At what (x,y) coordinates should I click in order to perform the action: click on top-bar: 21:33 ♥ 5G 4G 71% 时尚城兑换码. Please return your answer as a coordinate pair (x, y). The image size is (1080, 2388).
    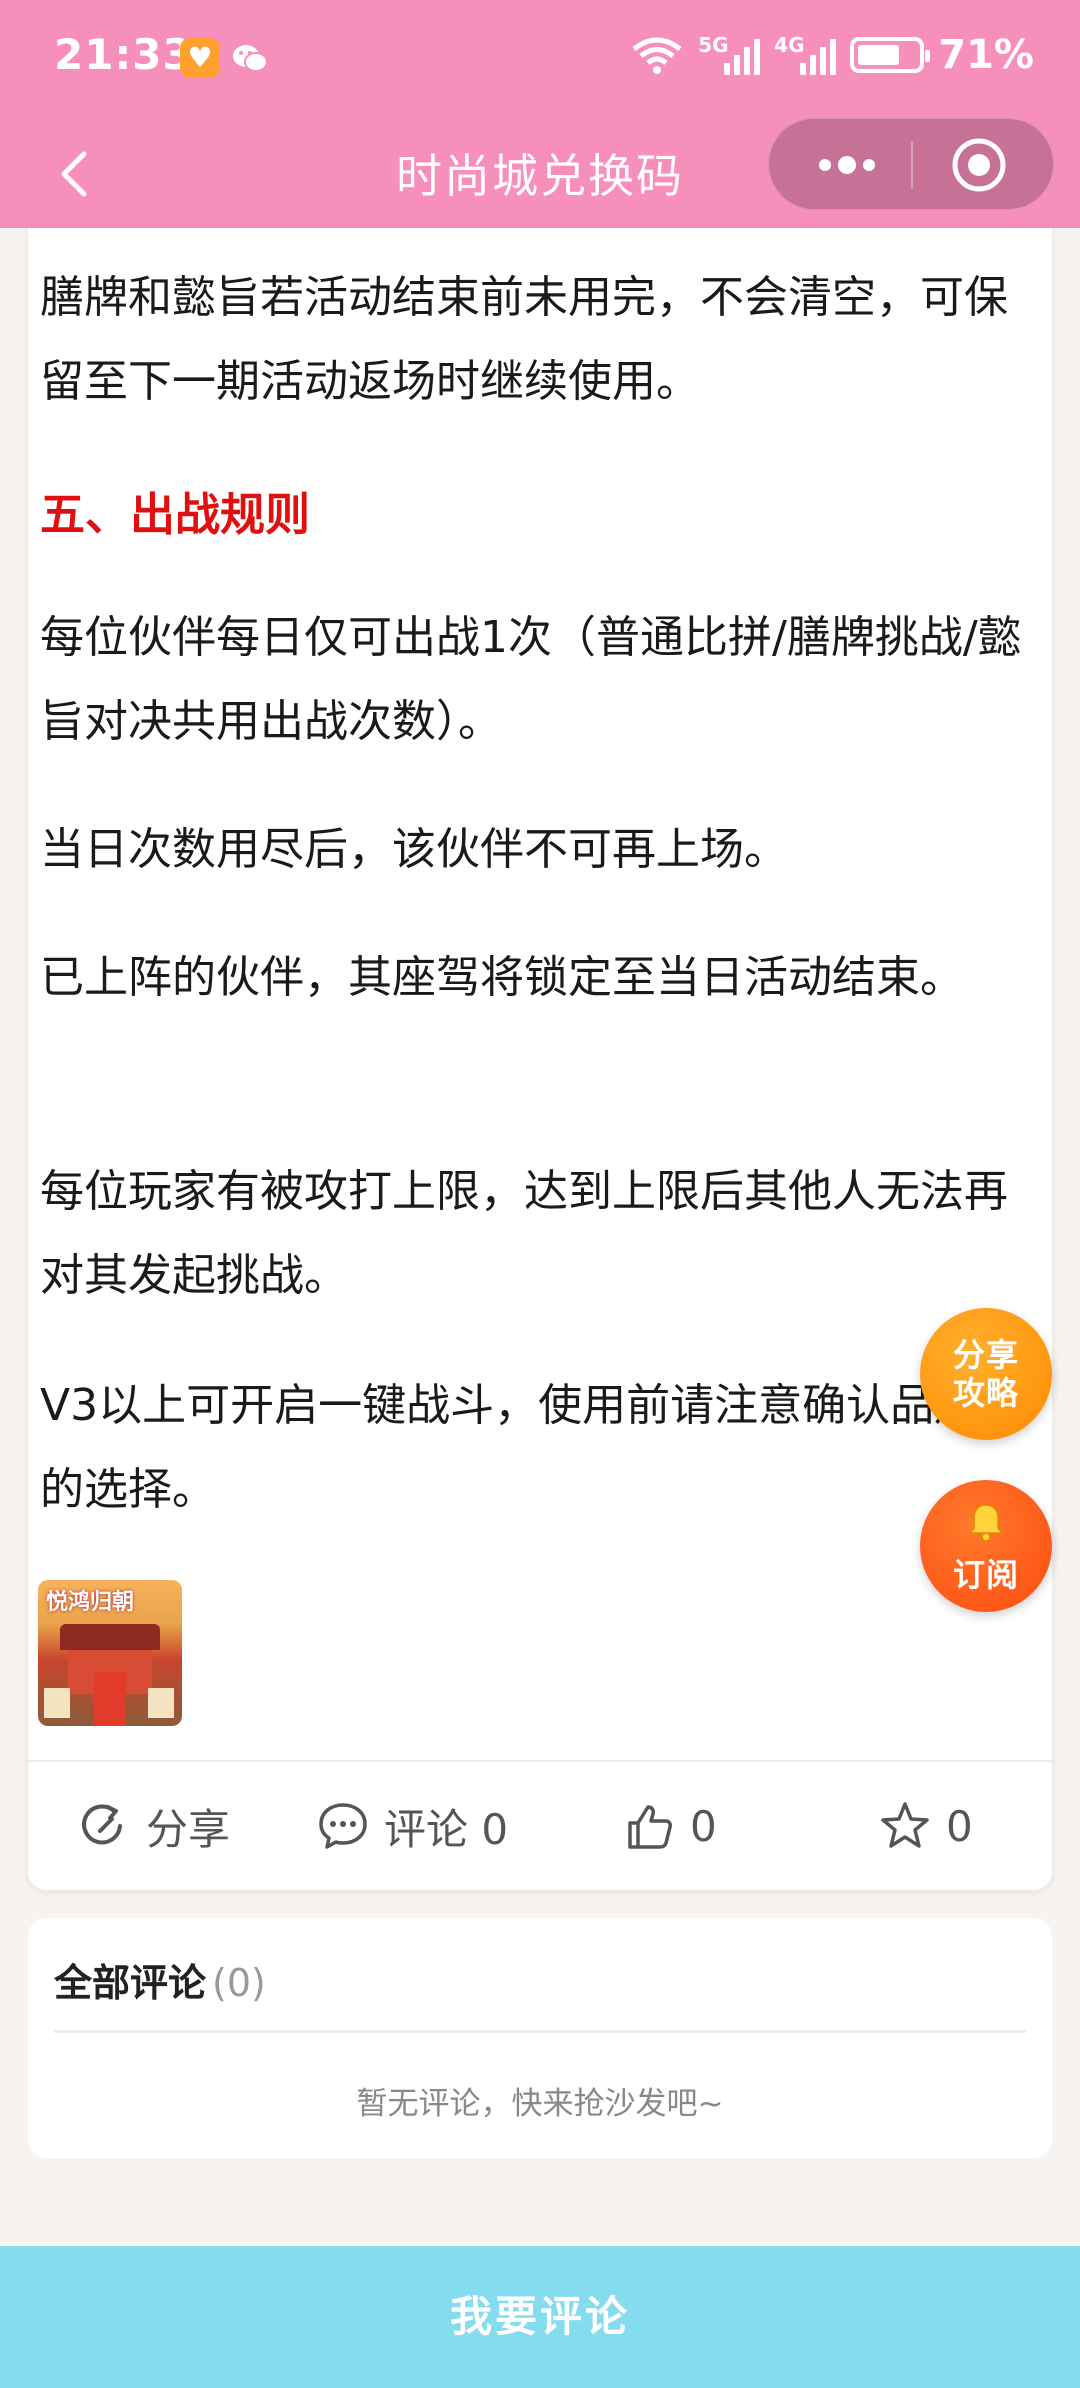
    Looking at the image, I should click on (540, 114).